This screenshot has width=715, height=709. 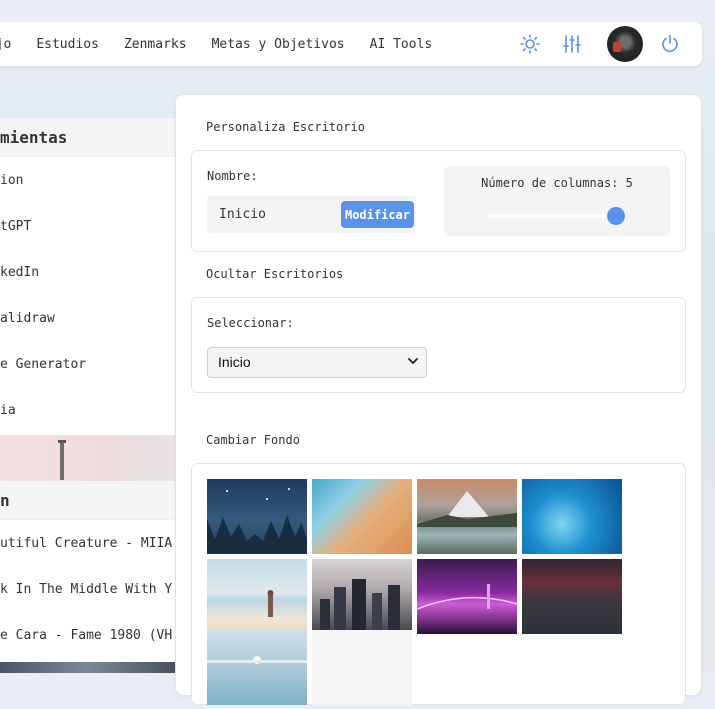 I want to click on fondo-title: Cambiar Fondo, so click(x=253, y=440).